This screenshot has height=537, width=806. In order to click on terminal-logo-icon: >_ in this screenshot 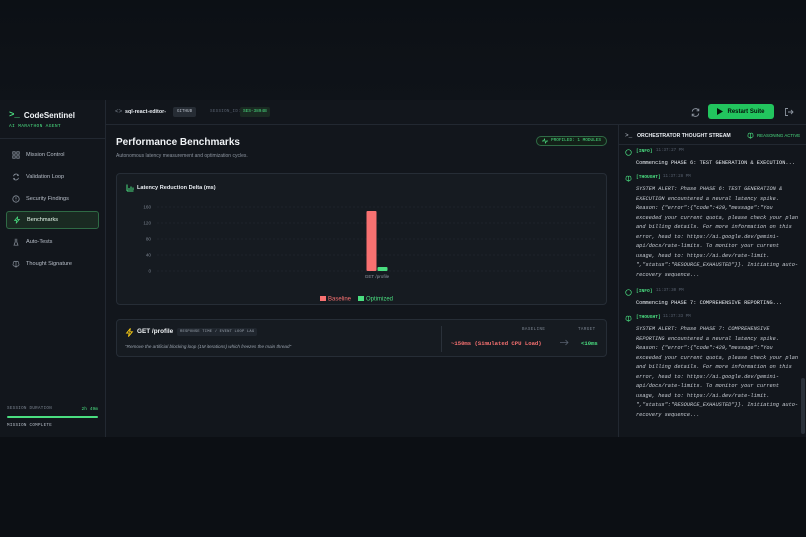, I will do `click(14, 115)`.